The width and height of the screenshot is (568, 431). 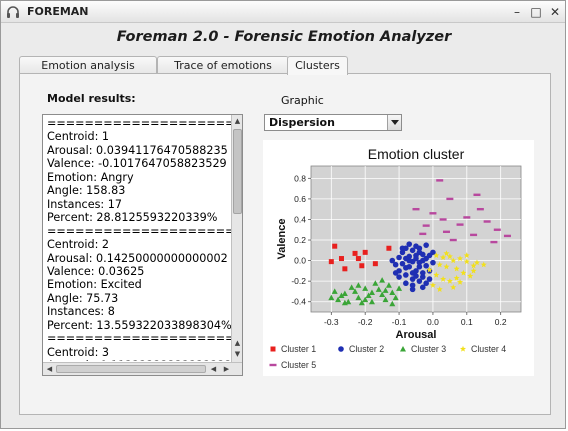 What do you see at coordinates (298, 349) in the screenshot?
I see `legend-label-cluster-1: Cluster 1` at bounding box center [298, 349].